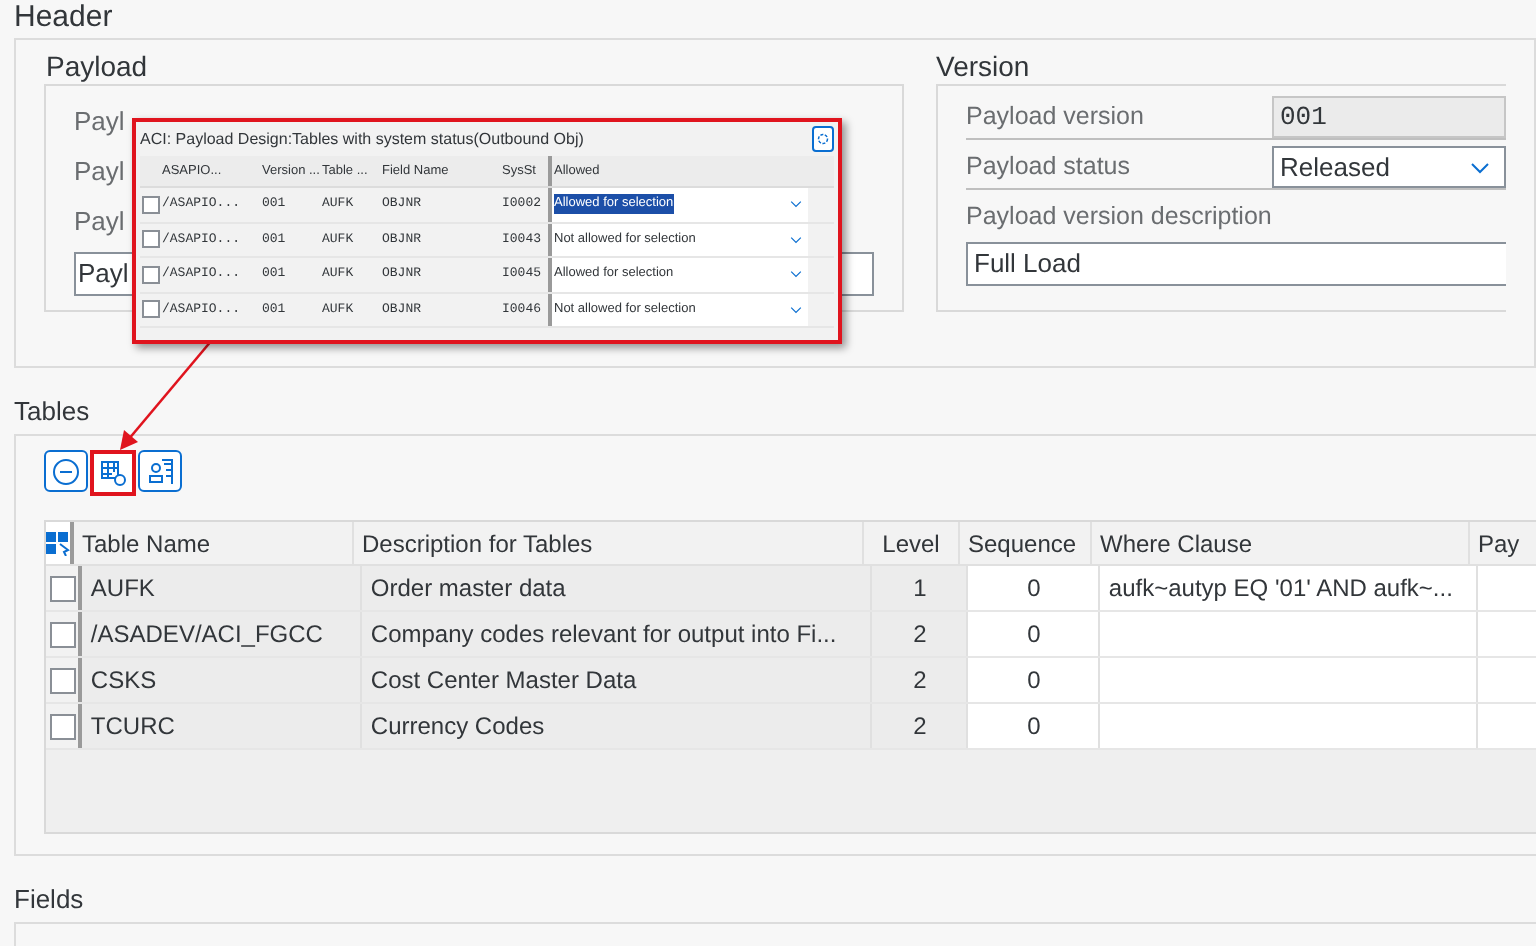 This screenshot has height=946, width=1536. I want to click on section-title: Header, so click(64, 18).